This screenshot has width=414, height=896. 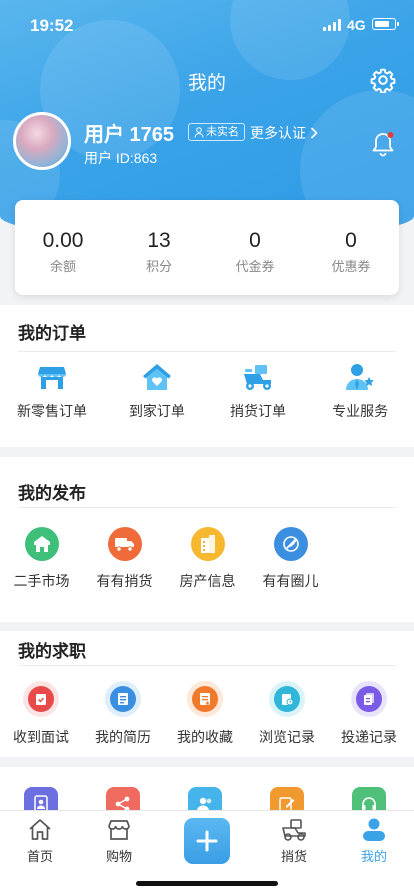 I want to click on home-indicator, so click(x=207, y=883).